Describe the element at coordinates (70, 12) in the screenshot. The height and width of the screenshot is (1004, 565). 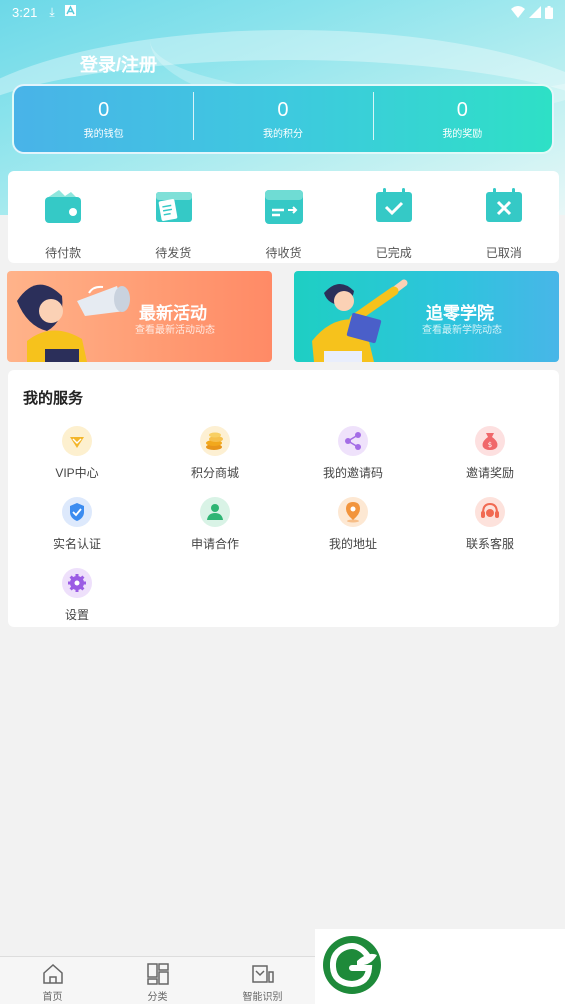
I see `notification-a-icon` at that location.